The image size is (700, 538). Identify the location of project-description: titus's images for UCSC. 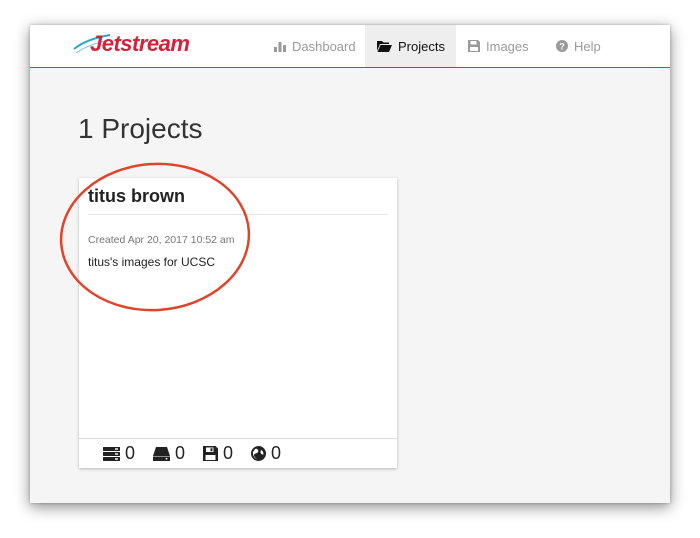
(151, 262).